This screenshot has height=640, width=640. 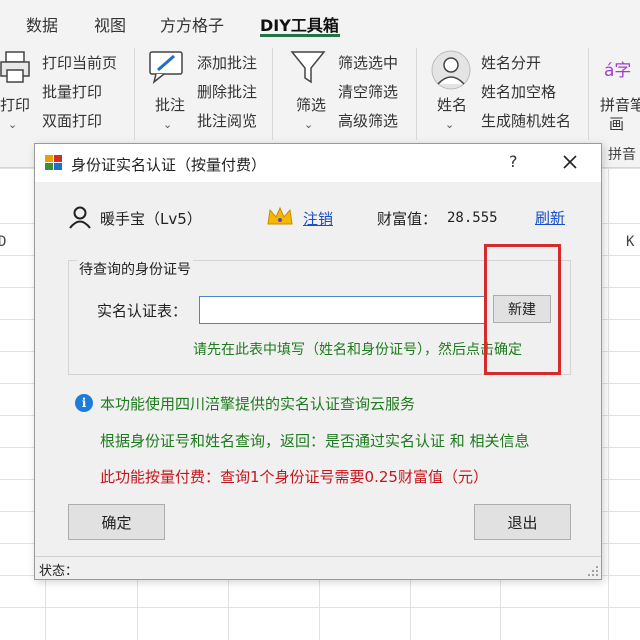 I want to click on ribbon-tab-bar: 数据 视图 方方格子 DIY工具箱, so click(x=320, y=20).